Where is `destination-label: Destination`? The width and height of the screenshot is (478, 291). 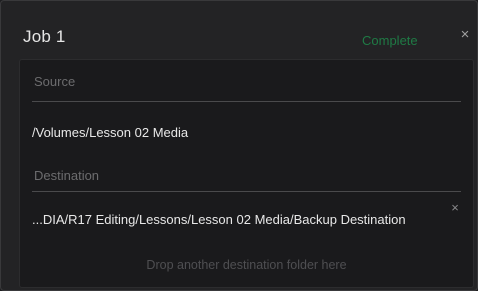 destination-label: Destination is located at coordinates (67, 175).